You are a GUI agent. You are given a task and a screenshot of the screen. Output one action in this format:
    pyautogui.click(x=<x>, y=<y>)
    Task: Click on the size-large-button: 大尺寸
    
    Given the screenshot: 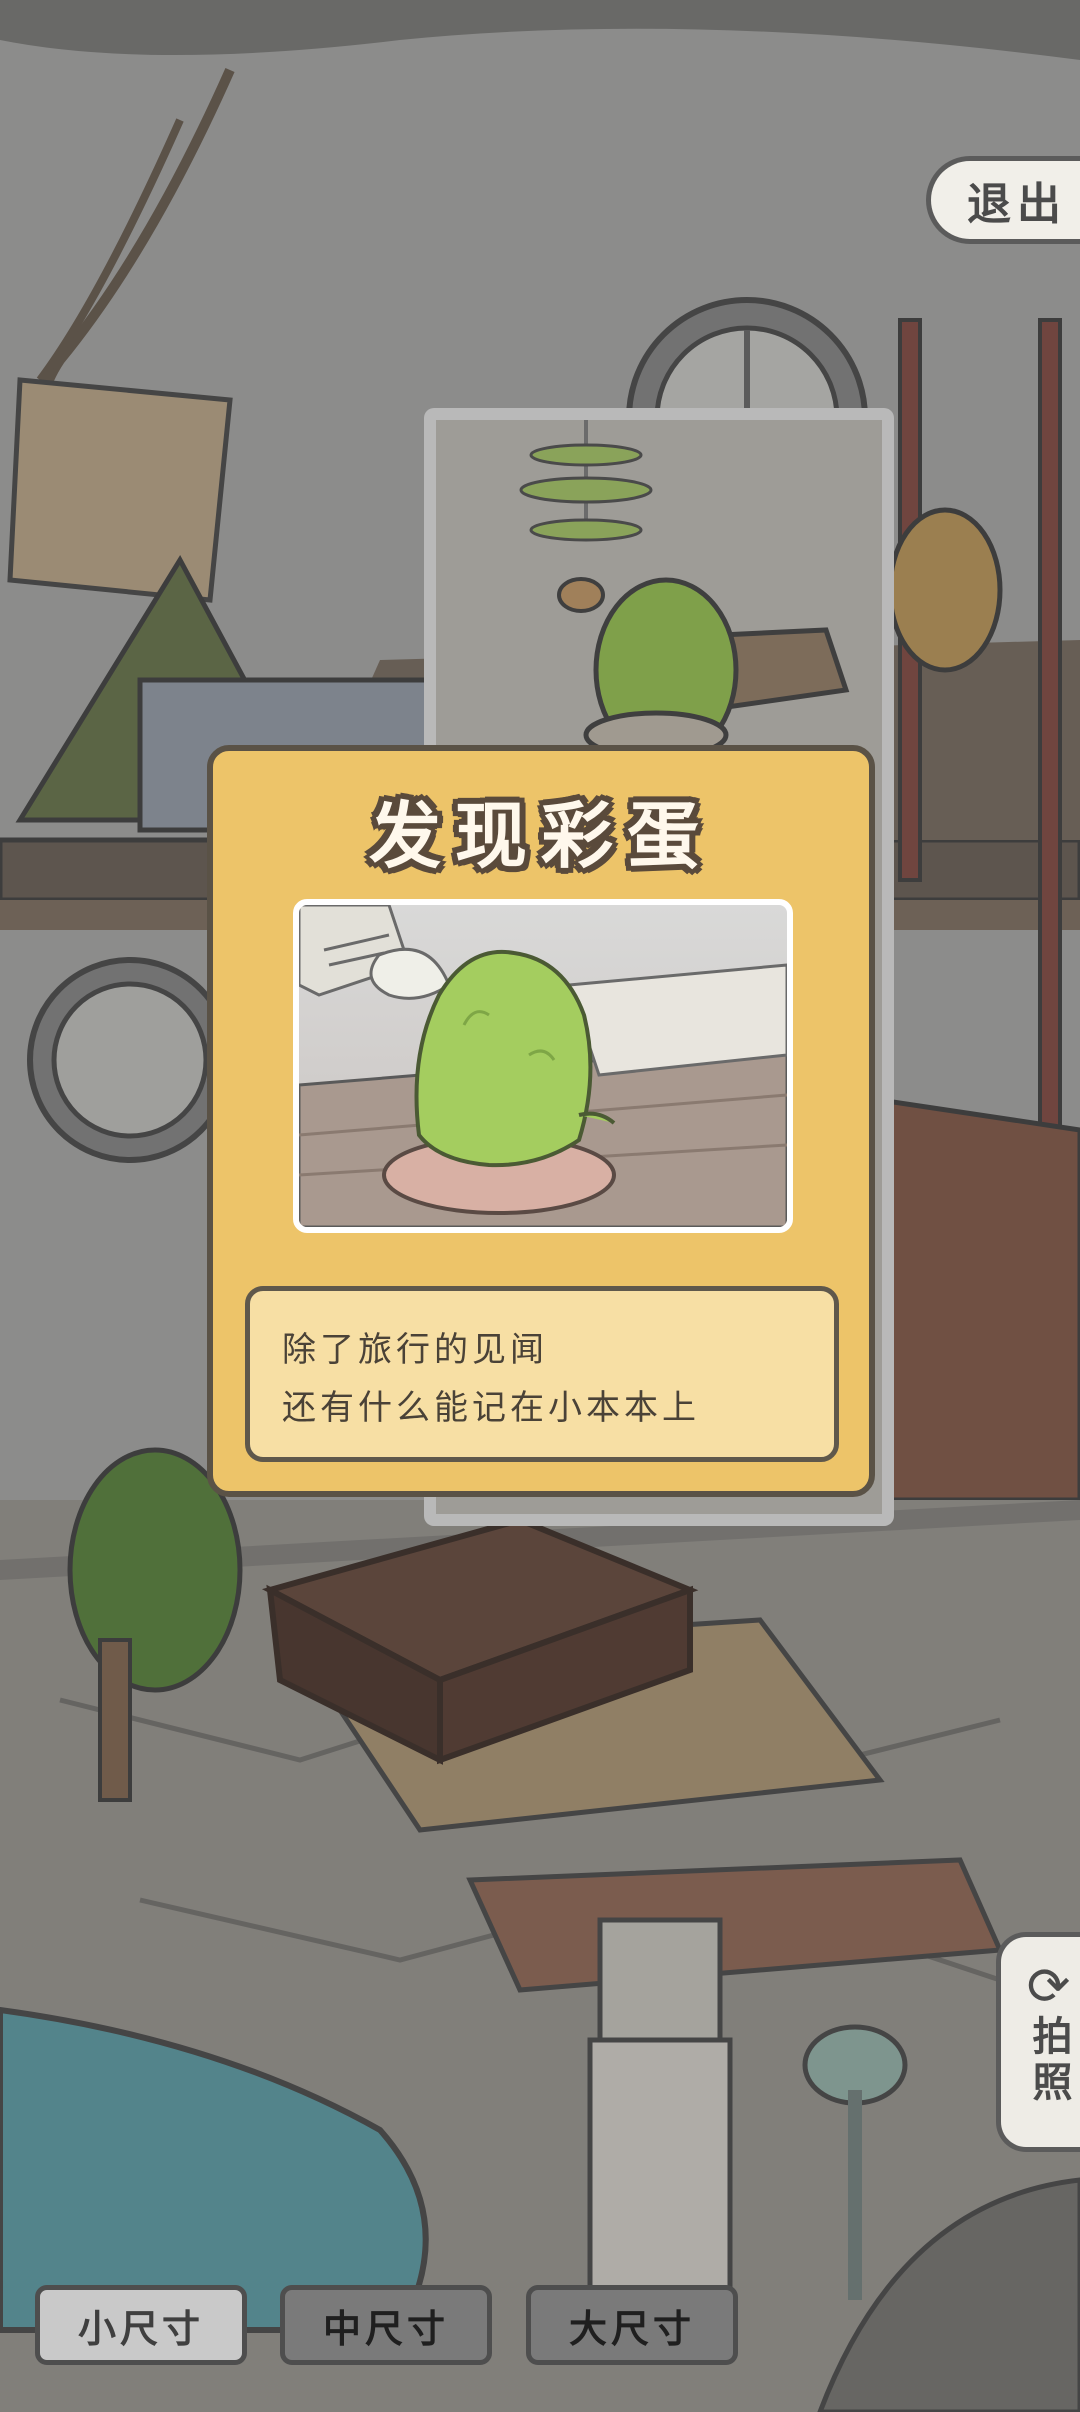 What is the action you would take?
    pyautogui.click(x=632, y=2325)
    